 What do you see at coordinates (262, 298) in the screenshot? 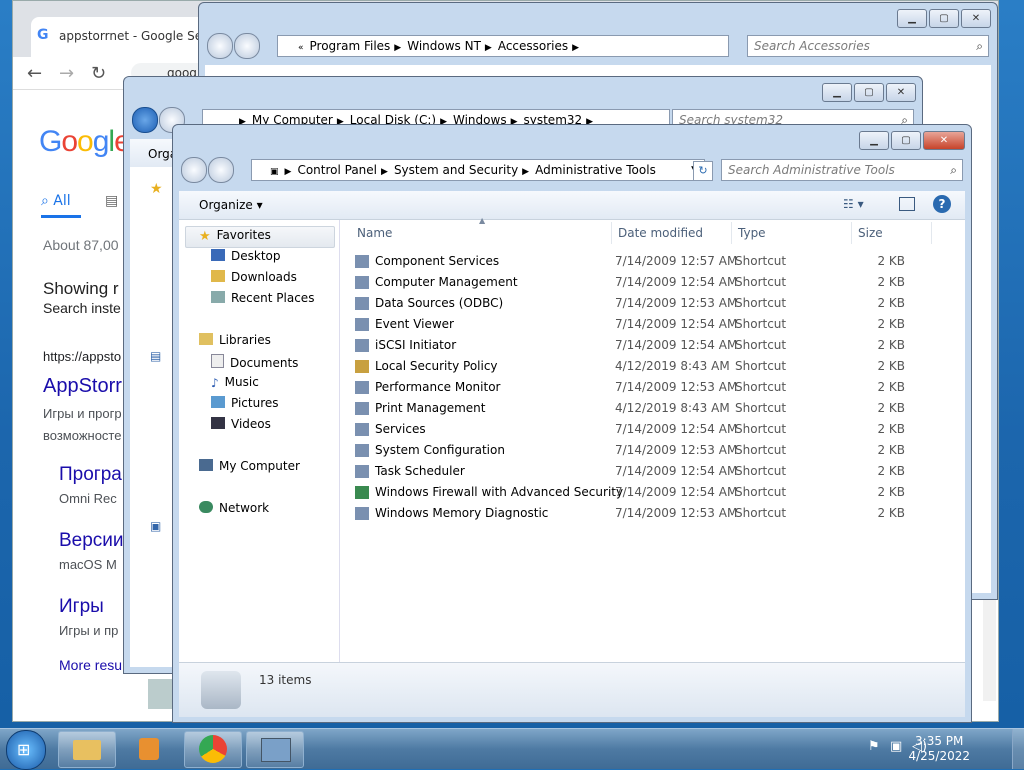
I see `nav-recent-places: Recent Places` at bounding box center [262, 298].